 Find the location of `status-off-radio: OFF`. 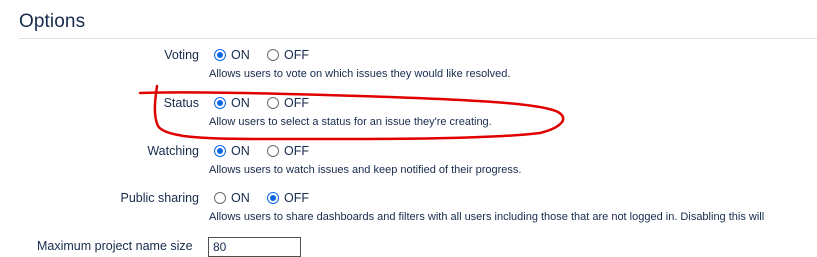

status-off-radio: OFF is located at coordinates (288, 103).